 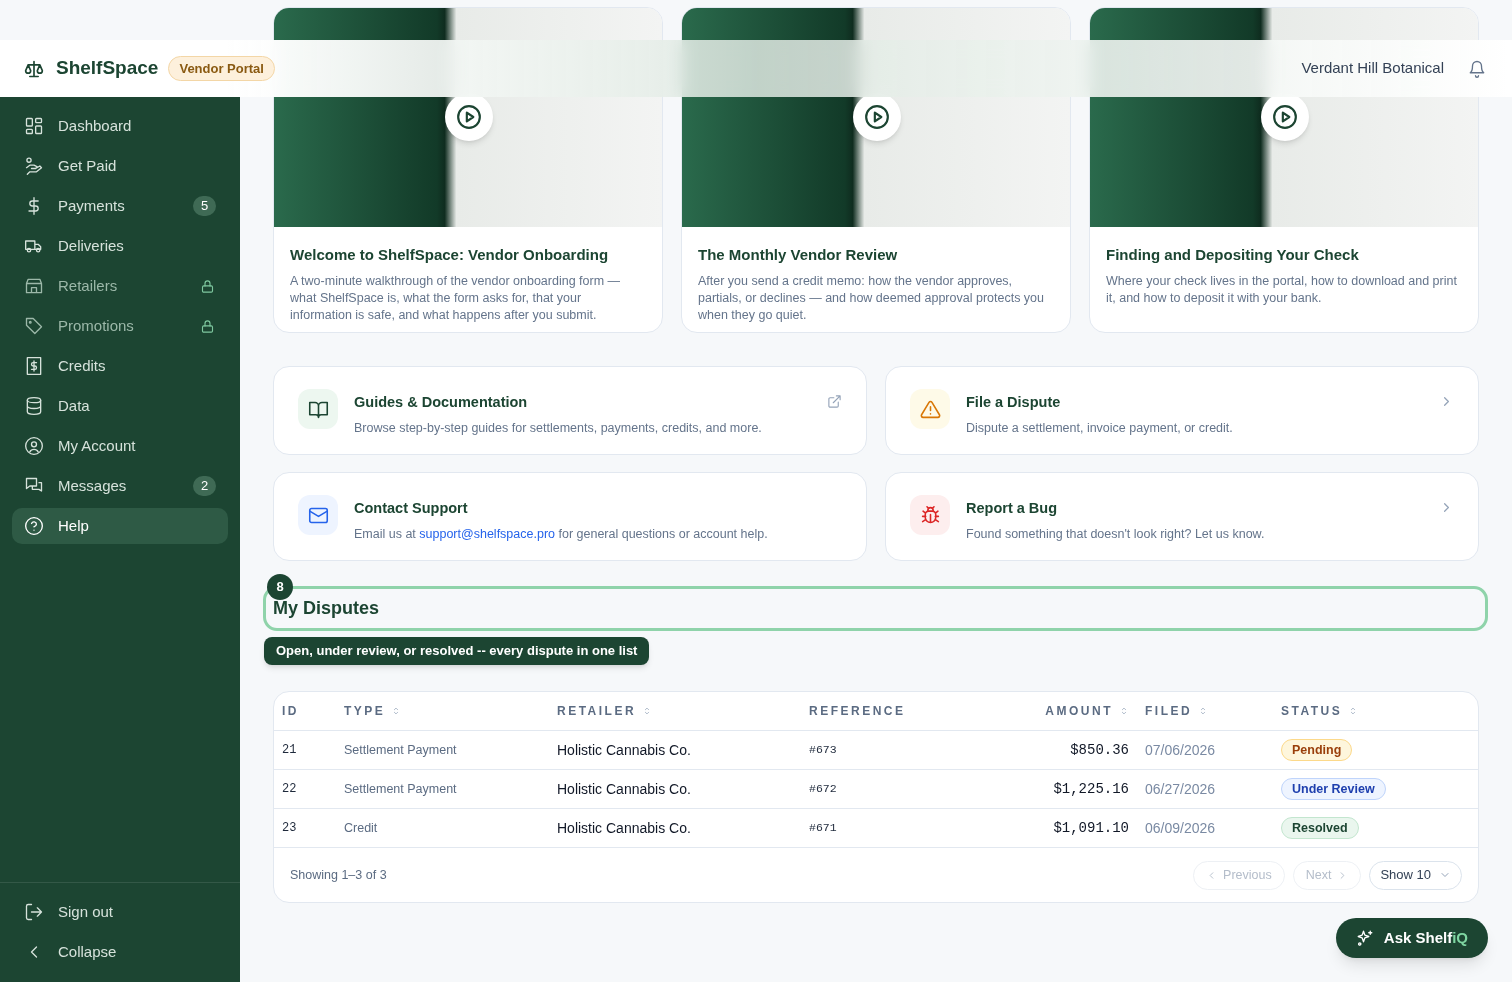 What do you see at coordinates (221, 68) in the screenshot?
I see `portal-badge: Vendor Portal` at bounding box center [221, 68].